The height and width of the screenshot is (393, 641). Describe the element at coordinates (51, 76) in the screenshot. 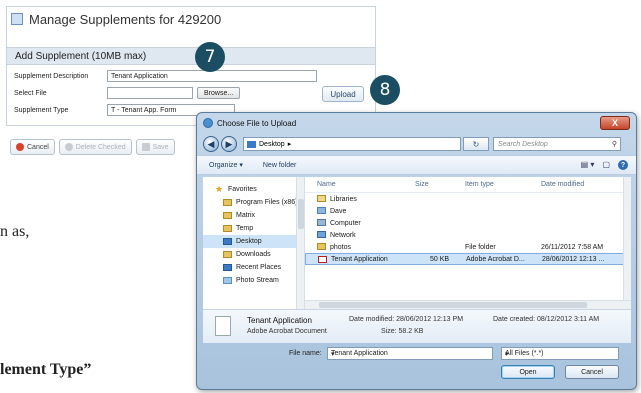

I see `description-label: Supplement Description` at that location.